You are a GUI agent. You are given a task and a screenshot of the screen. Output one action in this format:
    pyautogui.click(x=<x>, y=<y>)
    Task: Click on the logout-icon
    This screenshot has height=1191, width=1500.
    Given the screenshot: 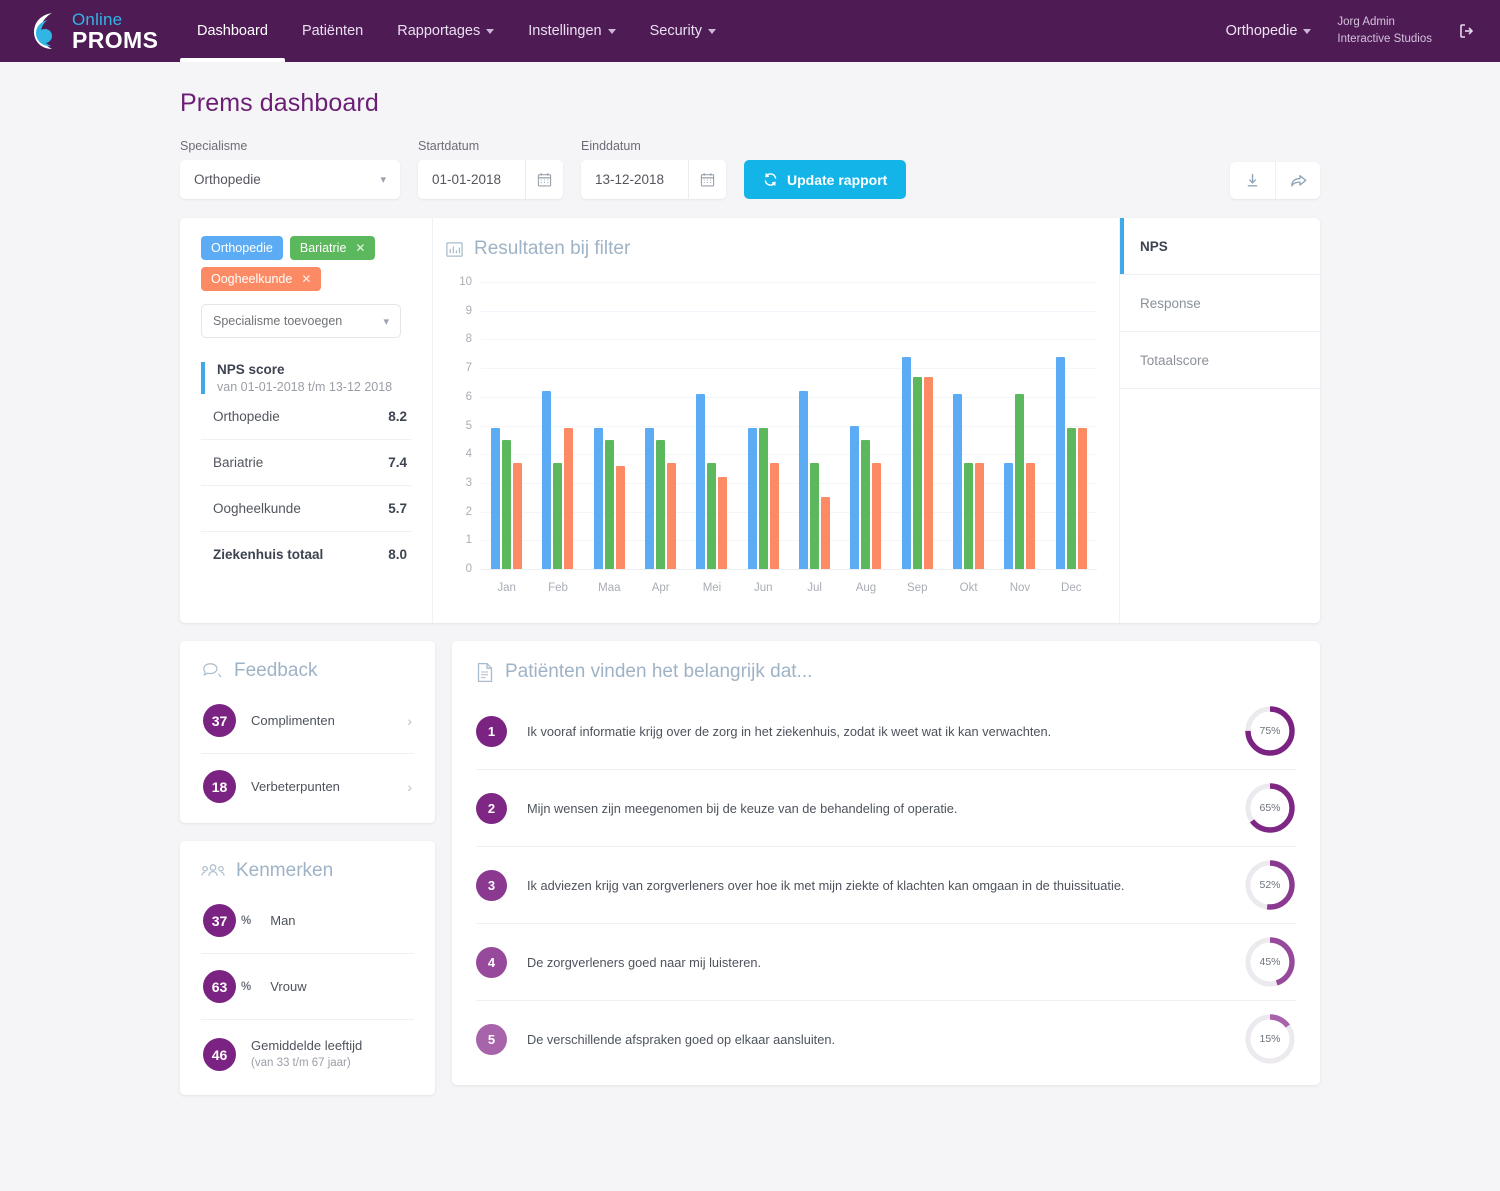 What is the action you would take?
    pyautogui.click(x=1467, y=31)
    